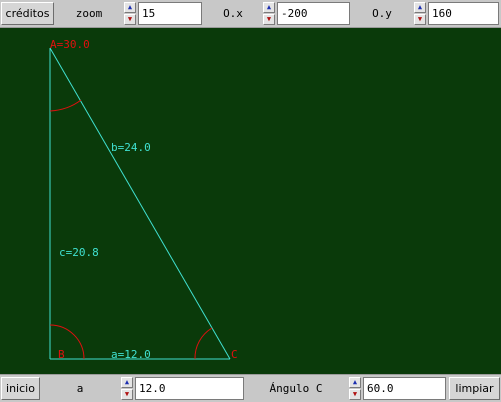  I want to click on origin-y-stepper: ▲ ▼, so click(420, 13).